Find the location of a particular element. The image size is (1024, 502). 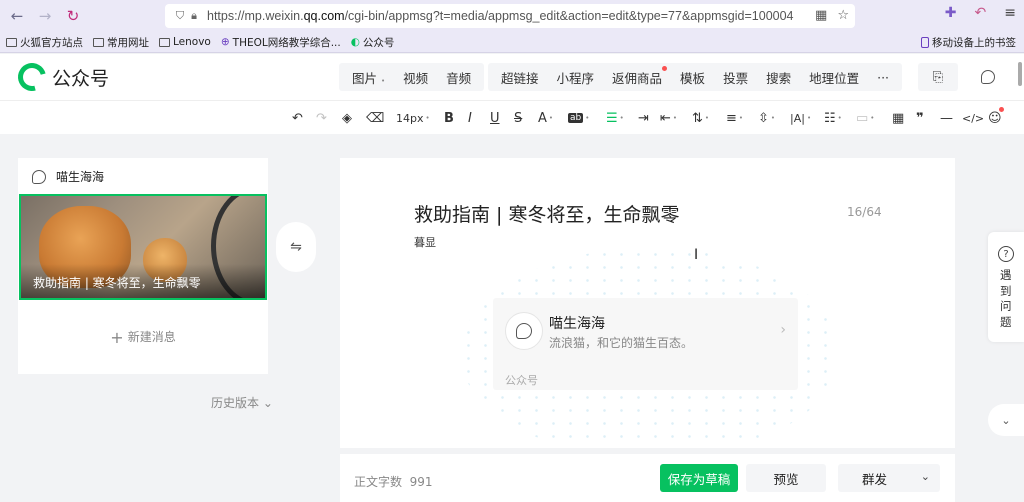

insert-more: ··· is located at coordinates (883, 77).